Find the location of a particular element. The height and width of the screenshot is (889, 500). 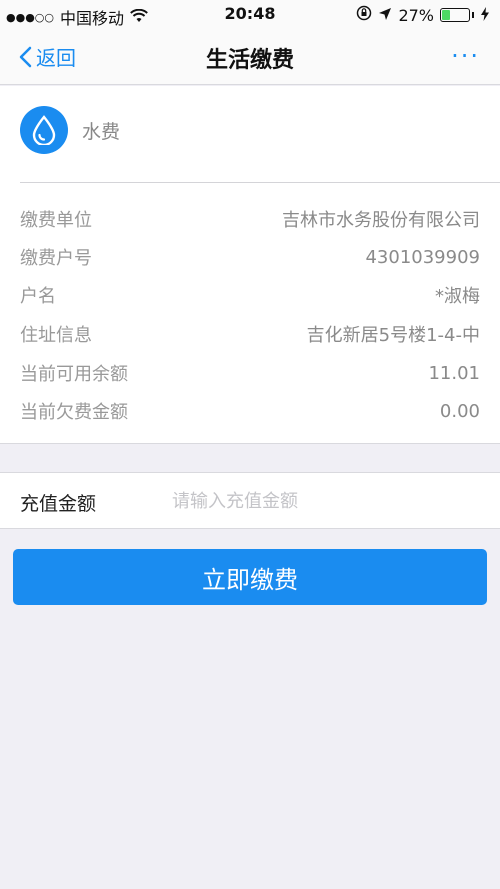

more-options-button: ··· is located at coordinates (465, 56).